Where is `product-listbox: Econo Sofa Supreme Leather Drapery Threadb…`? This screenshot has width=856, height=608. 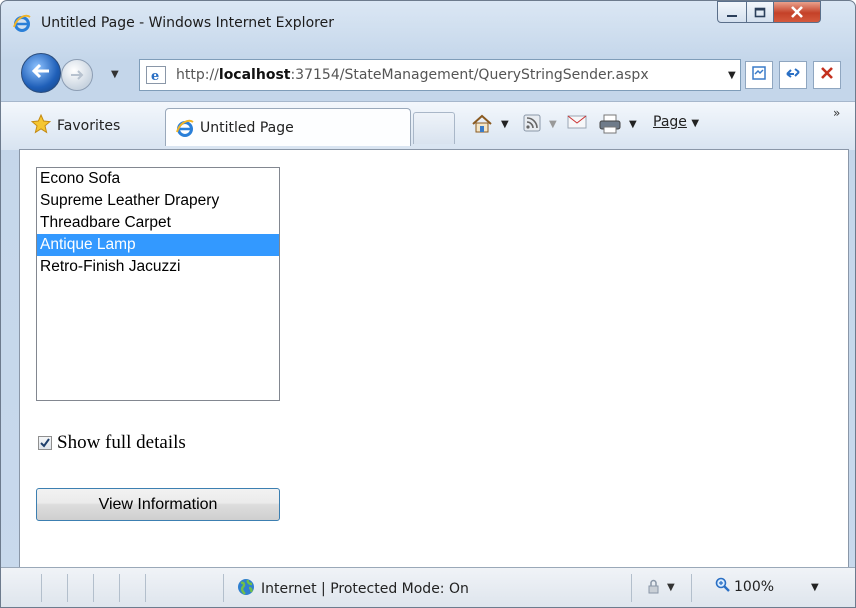 product-listbox: Econo Sofa Supreme Leather Drapery Threadb… is located at coordinates (158, 284).